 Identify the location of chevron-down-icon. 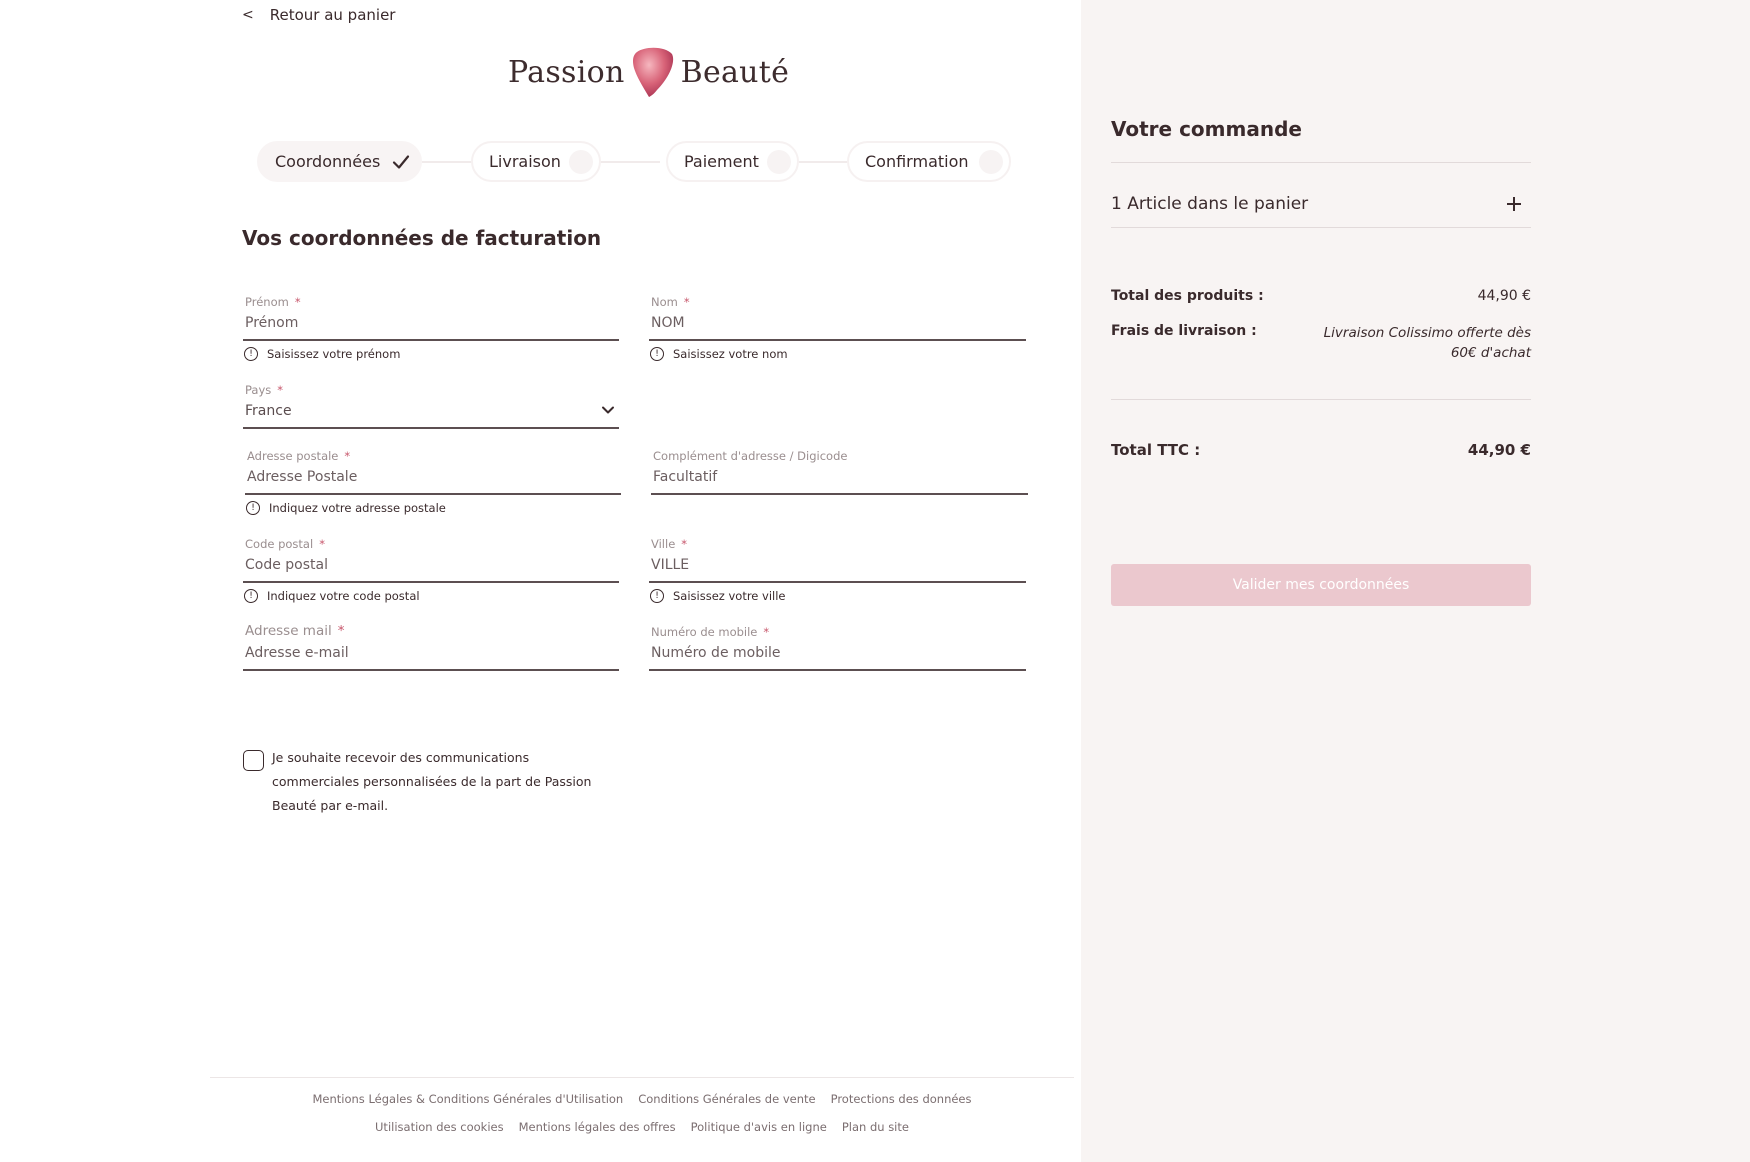
(608, 410).